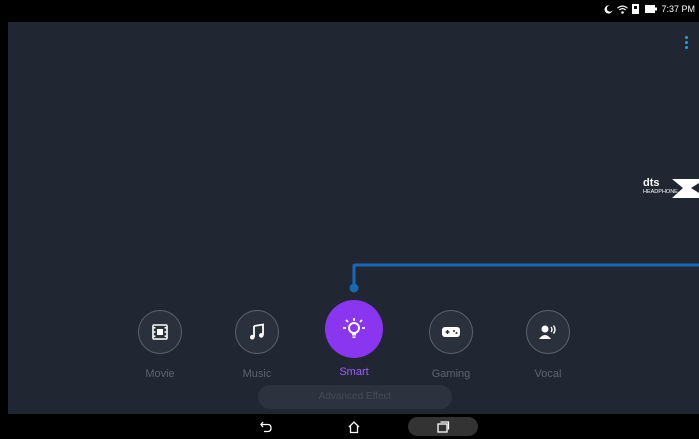 This screenshot has height=439, width=699. What do you see at coordinates (548, 332) in the screenshot?
I see `vocal-icon` at bounding box center [548, 332].